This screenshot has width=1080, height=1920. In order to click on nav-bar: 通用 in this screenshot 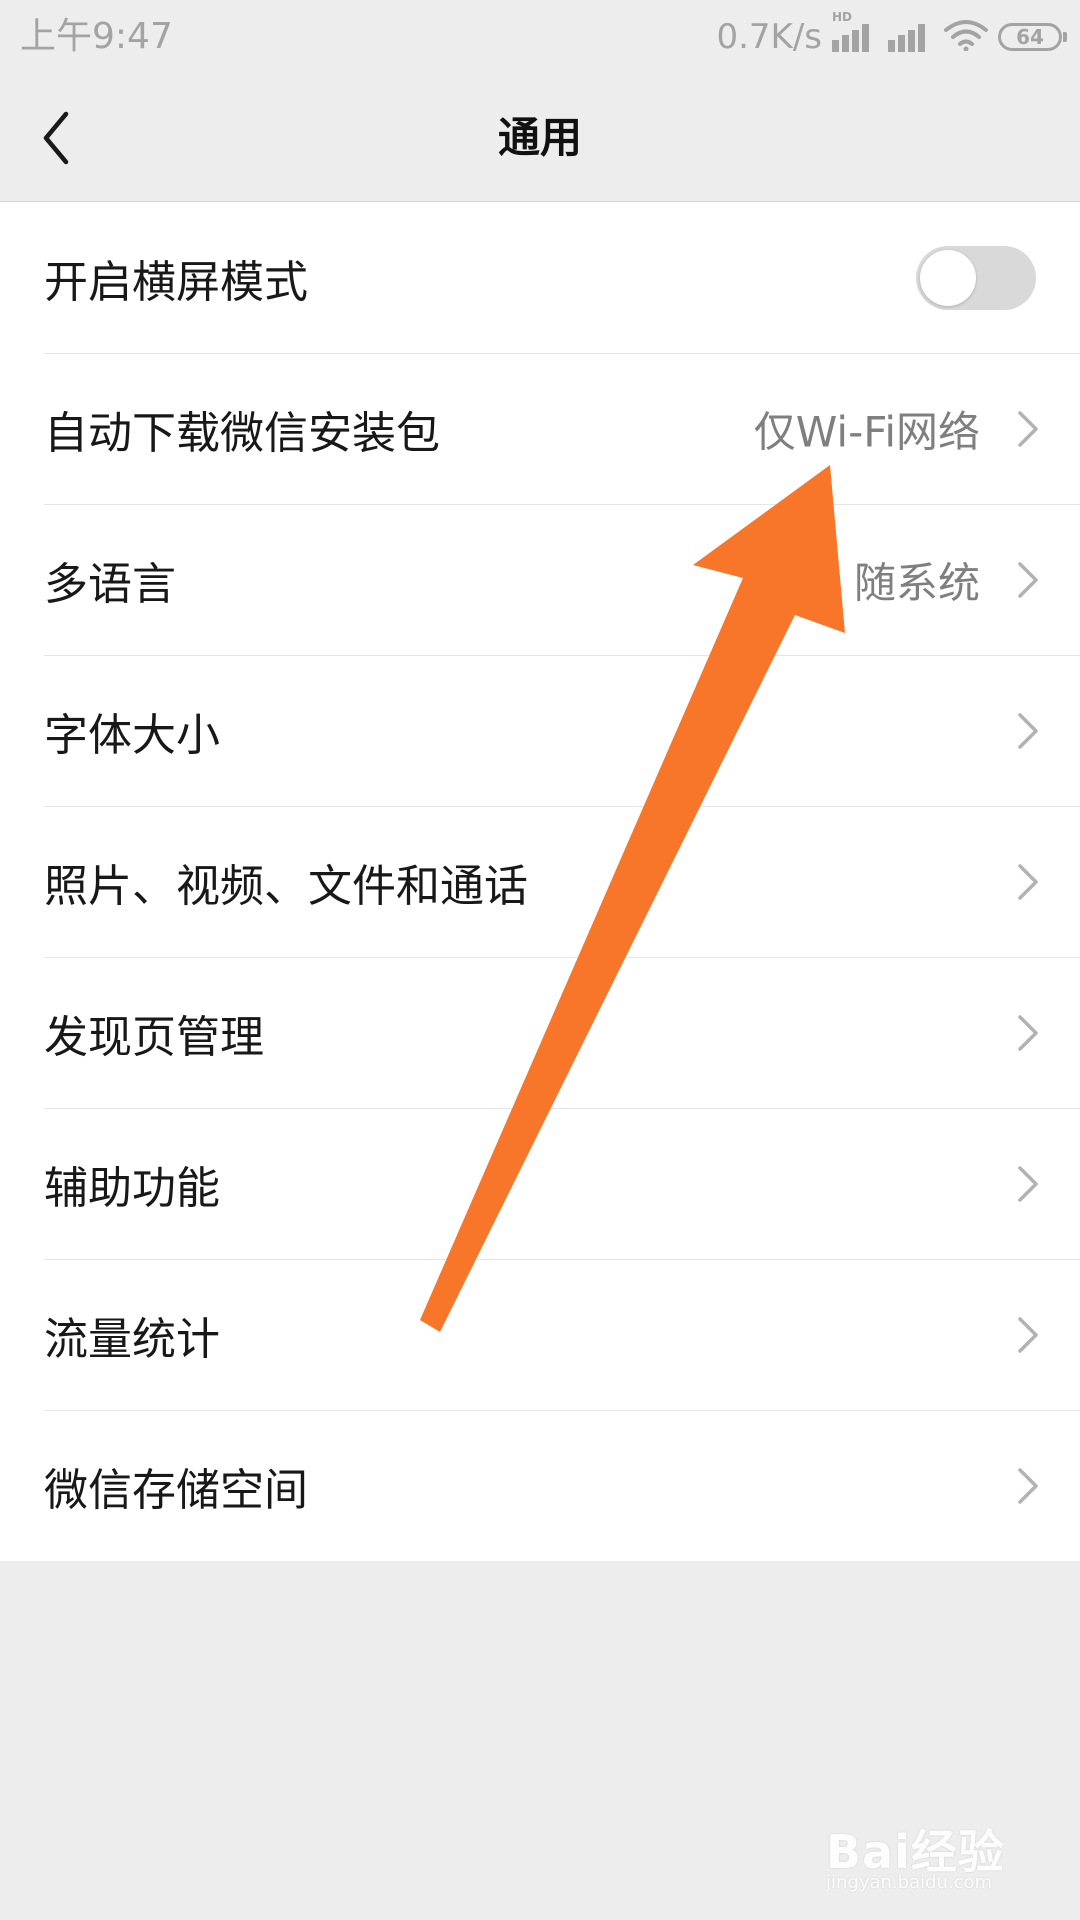, I will do `click(540, 138)`.